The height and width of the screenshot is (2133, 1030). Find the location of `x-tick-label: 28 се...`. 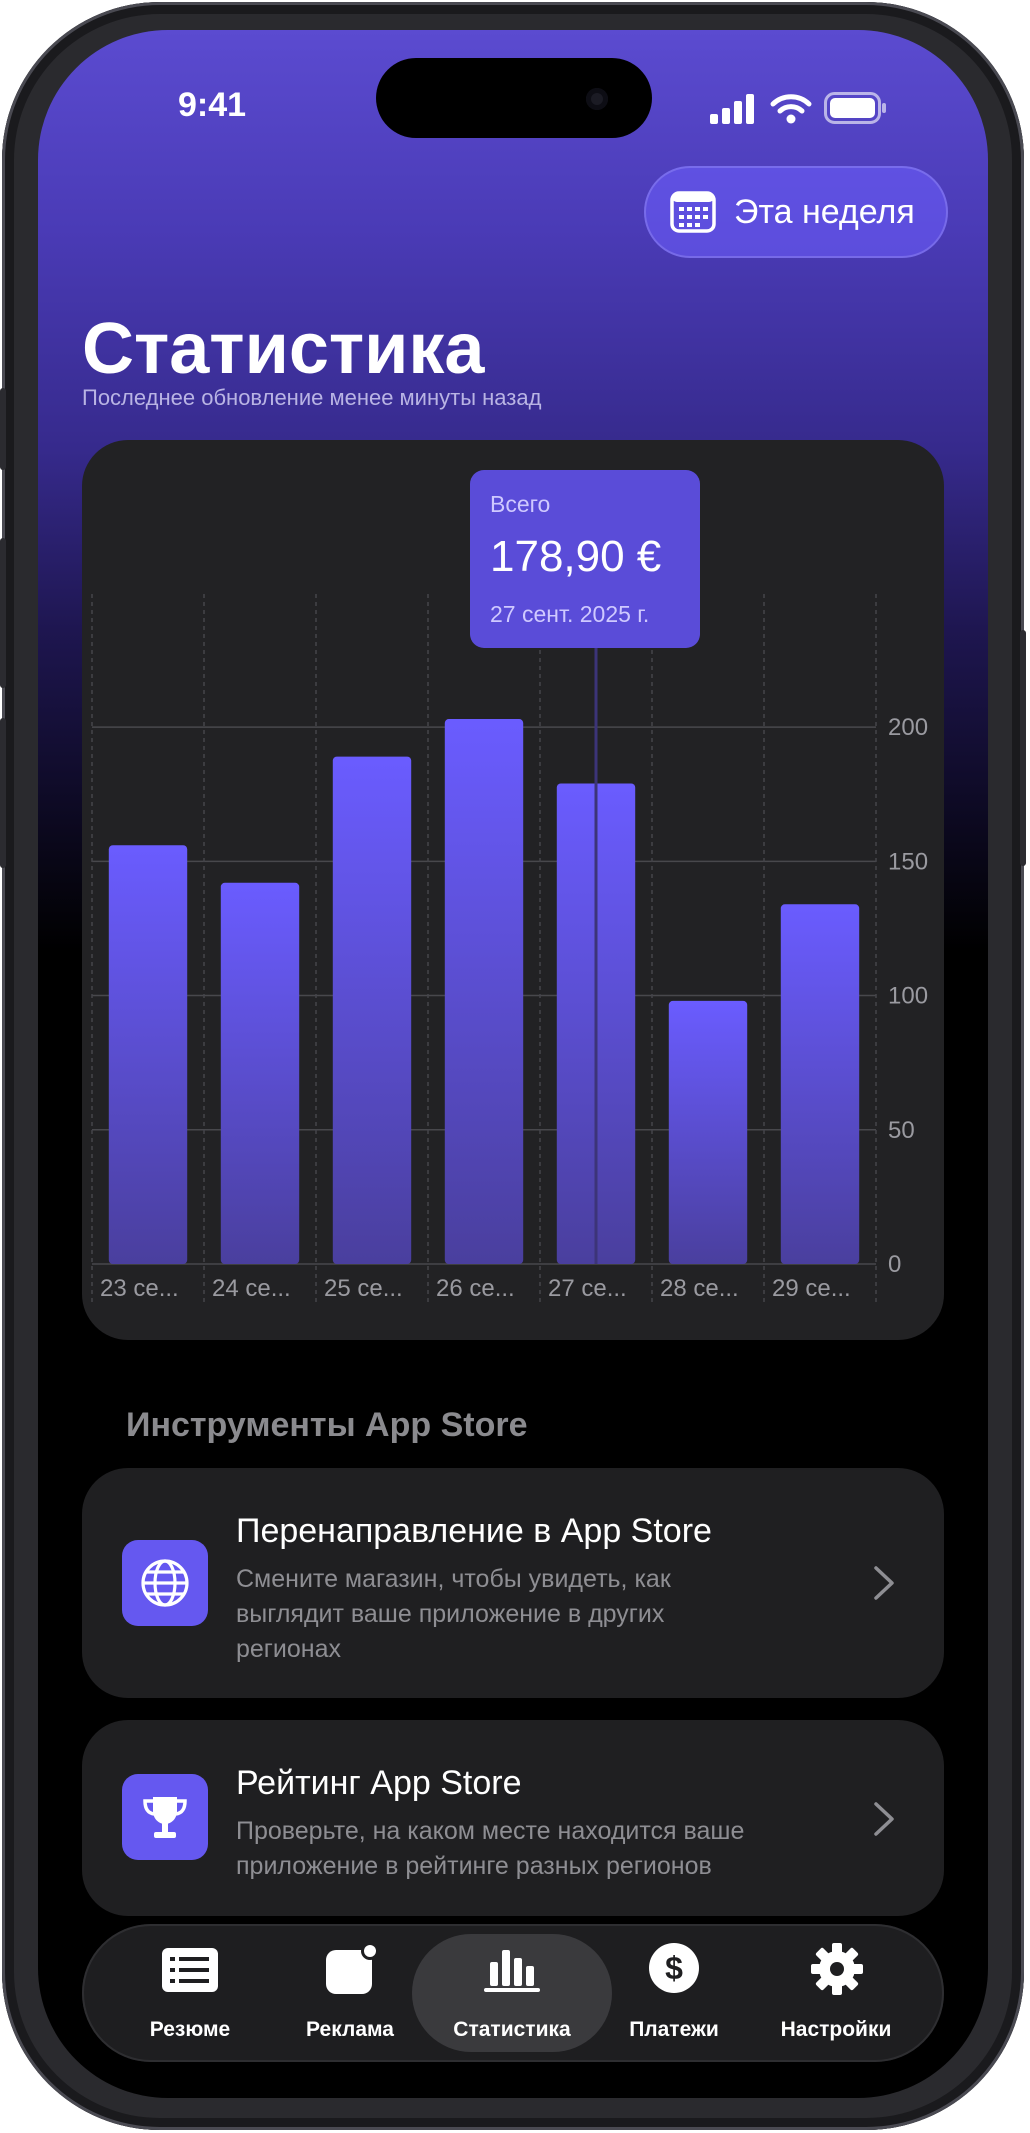

x-tick-label: 28 се... is located at coordinates (699, 1288).